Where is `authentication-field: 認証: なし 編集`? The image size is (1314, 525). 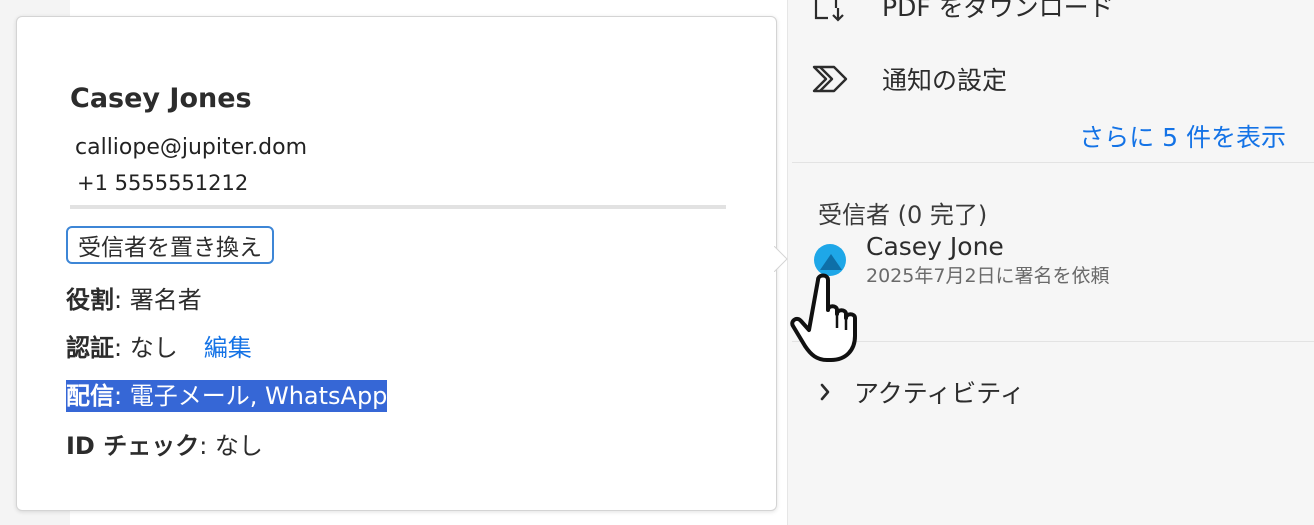
authentication-field: 認証: なし 編集 is located at coordinates (159, 345).